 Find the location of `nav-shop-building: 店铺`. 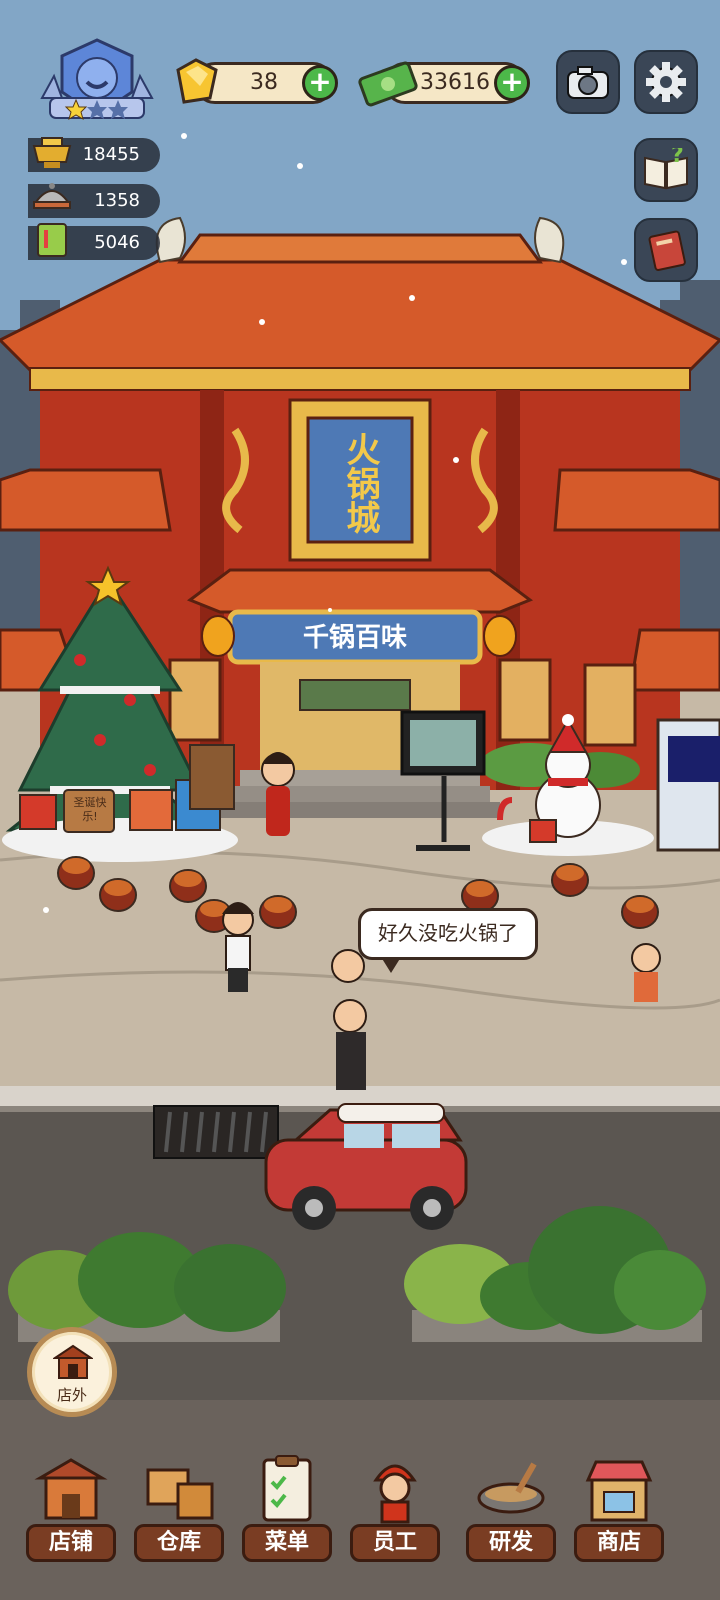

nav-shop-building: 店铺 is located at coordinates (71, 1507).